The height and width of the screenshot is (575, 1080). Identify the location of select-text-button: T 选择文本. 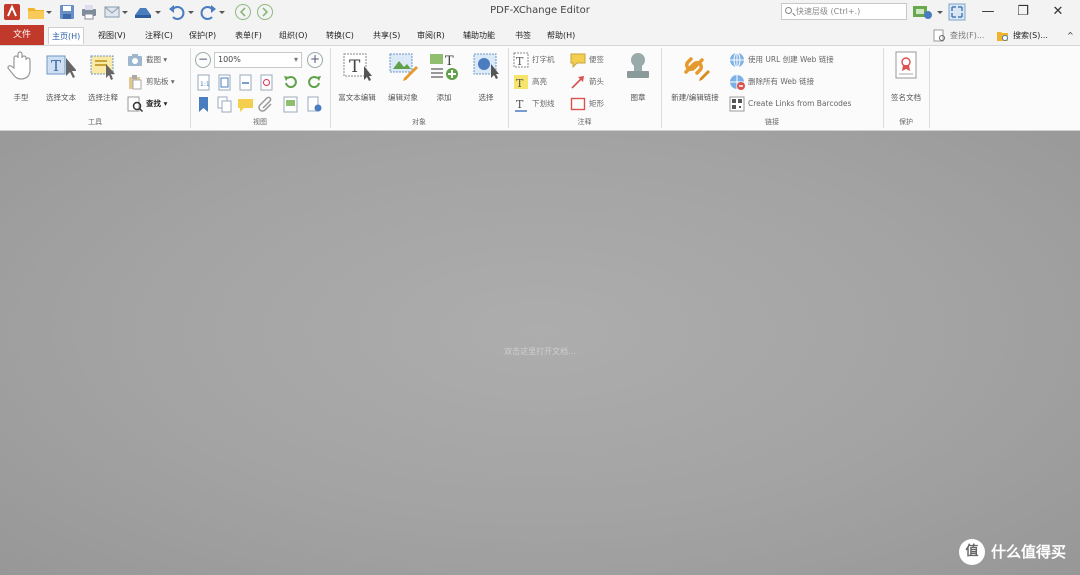
(61, 79).